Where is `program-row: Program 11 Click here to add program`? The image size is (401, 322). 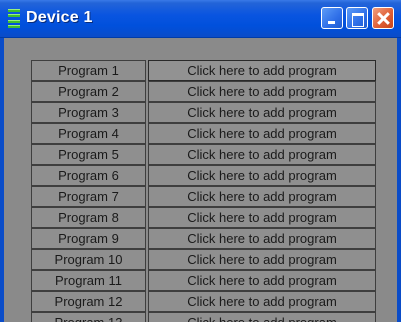
program-row: Program 11 Click here to add program is located at coordinates (203, 280).